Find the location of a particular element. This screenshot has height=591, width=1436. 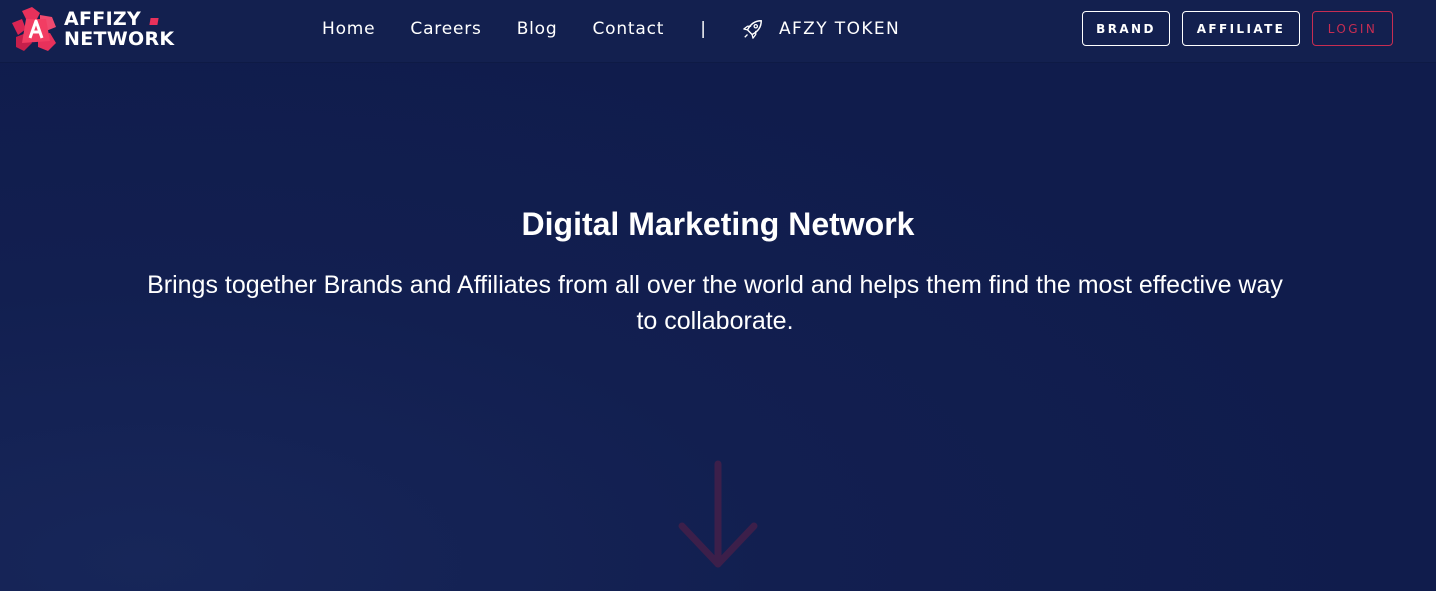

hero-title: Digital Marketing Network is located at coordinates (718, 224).